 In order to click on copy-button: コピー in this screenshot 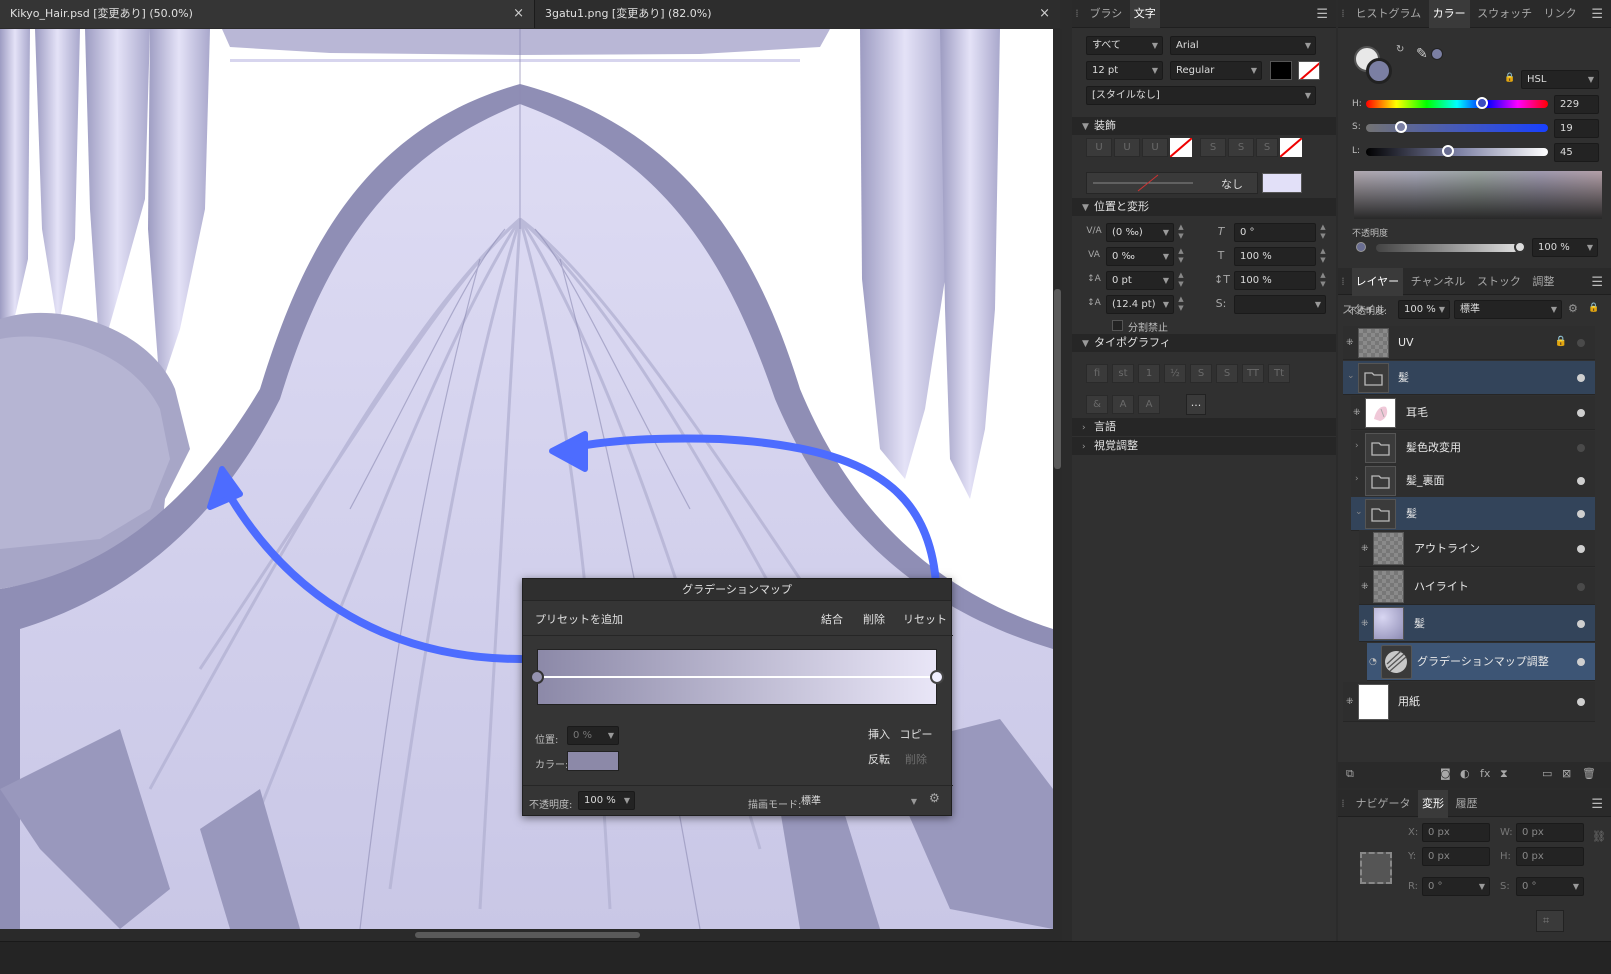, I will do `click(916, 735)`.